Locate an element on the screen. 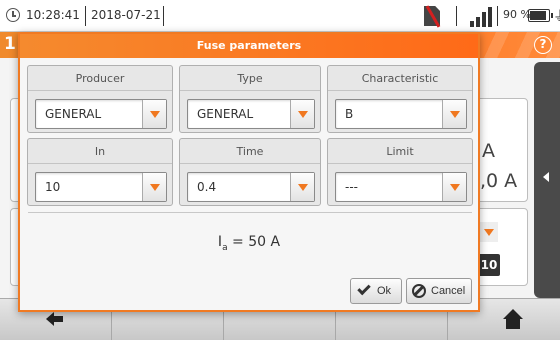 The width and height of the screenshot is (560, 340). characteristic-group: Characteristic B is located at coordinates (400, 99).